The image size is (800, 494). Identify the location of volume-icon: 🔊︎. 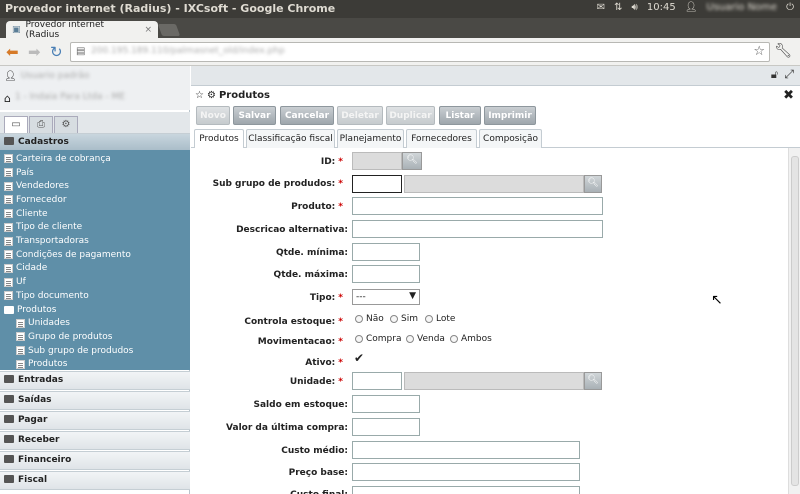
(635, 7).